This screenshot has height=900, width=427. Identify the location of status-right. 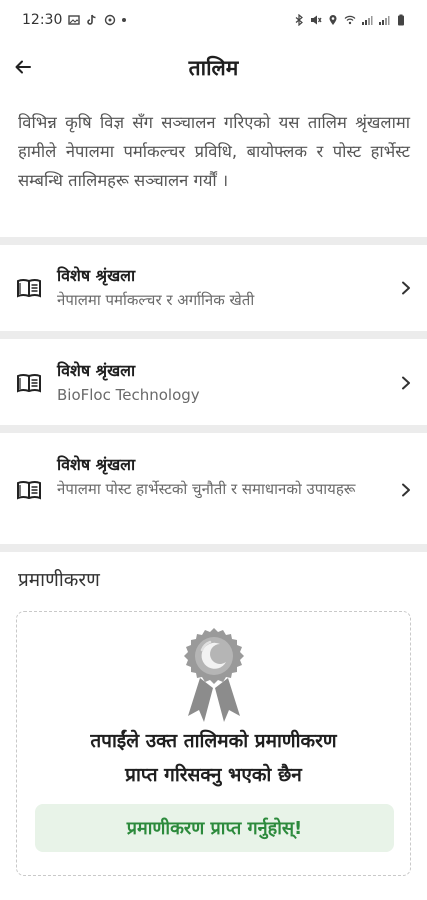
(350, 20).